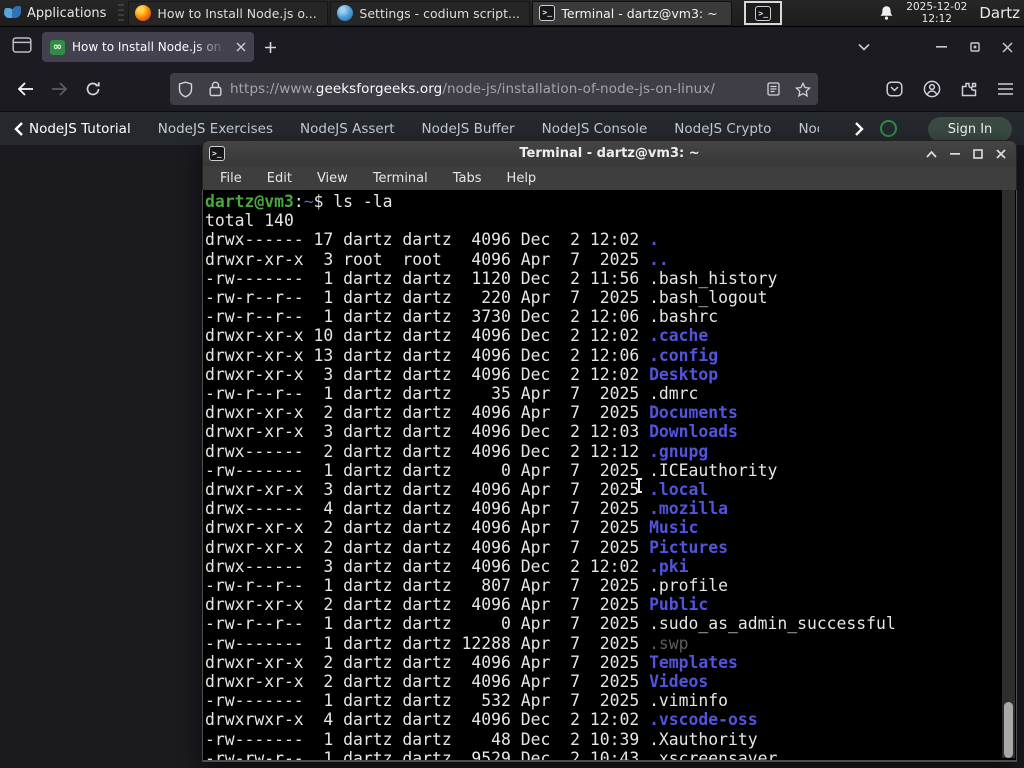 The height and width of the screenshot is (768, 1024). Describe the element at coordinates (249, 201) in the screenshot. I see `prompt-user-host: dartz@vm3` at that location.